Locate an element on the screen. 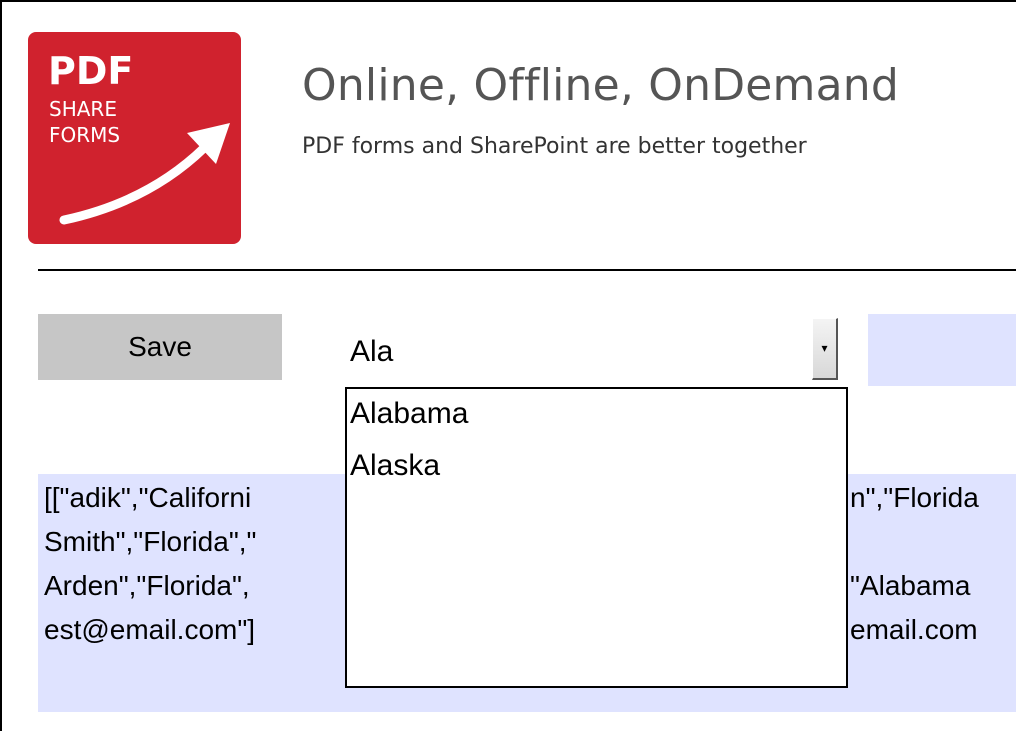 The width and height of the screenshot is (1016, 731). side-input-field is located at coordinates (942, 350).